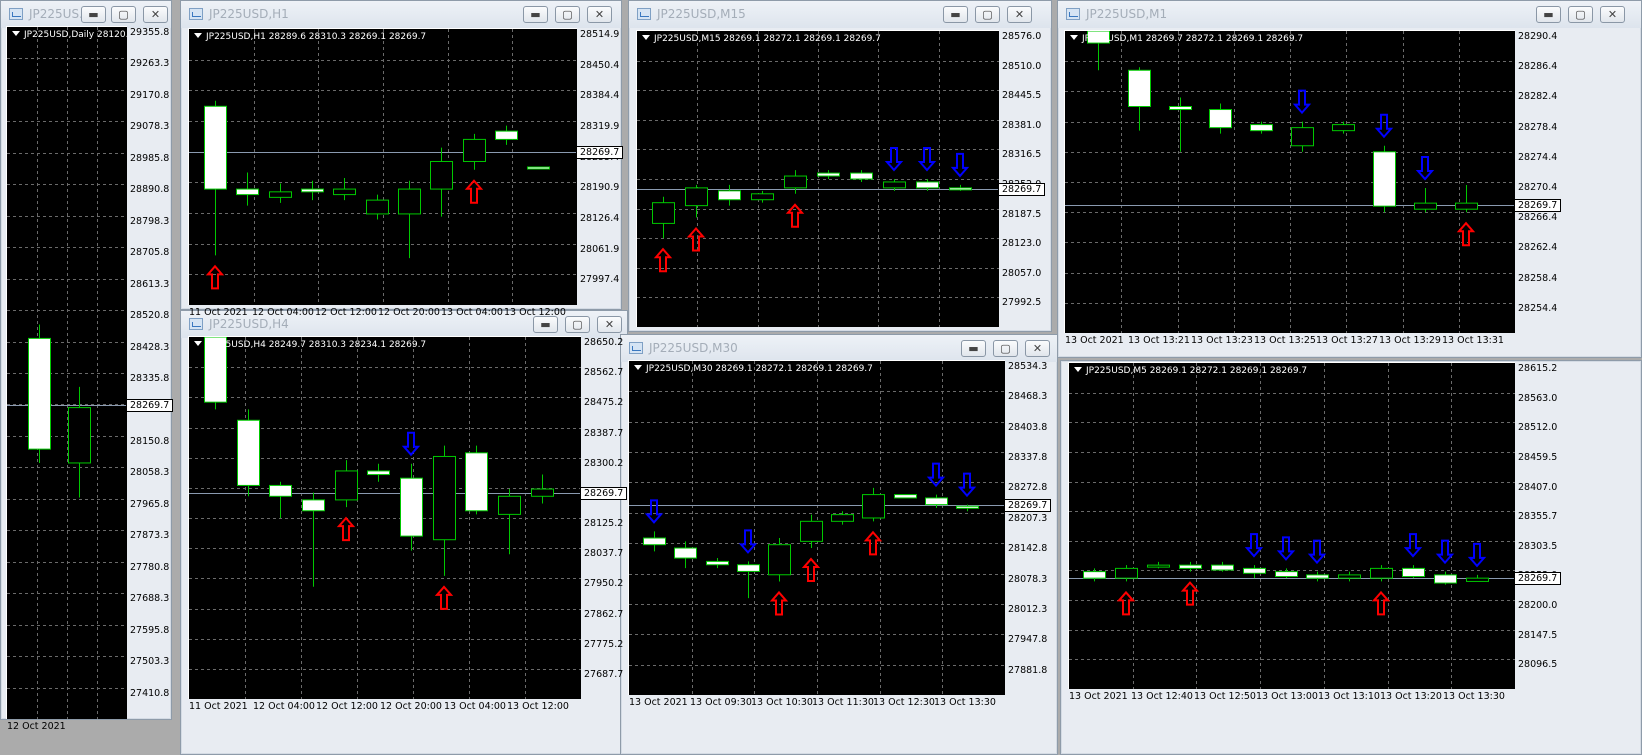  What do you see at coordinates (1349, 14) in the screenshot?
I see `titlebar: JP225USD,M1 ▬ ▢ ✕` at bounding box center [1349, 14].